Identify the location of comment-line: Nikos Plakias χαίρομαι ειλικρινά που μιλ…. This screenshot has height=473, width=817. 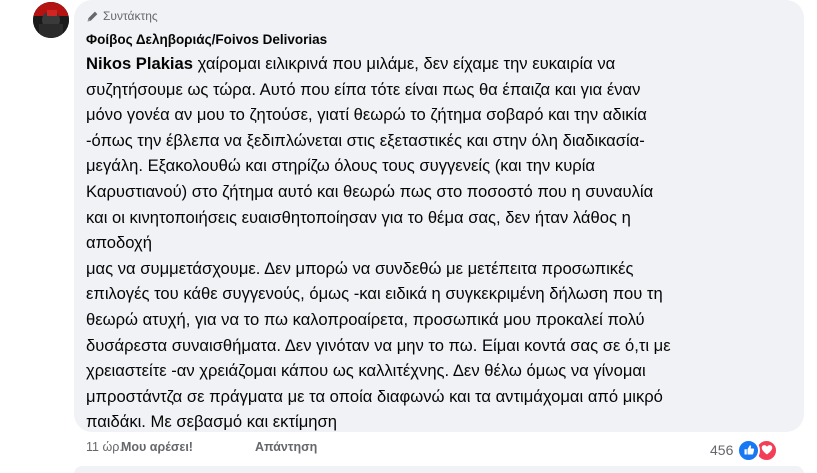
(436, 64).